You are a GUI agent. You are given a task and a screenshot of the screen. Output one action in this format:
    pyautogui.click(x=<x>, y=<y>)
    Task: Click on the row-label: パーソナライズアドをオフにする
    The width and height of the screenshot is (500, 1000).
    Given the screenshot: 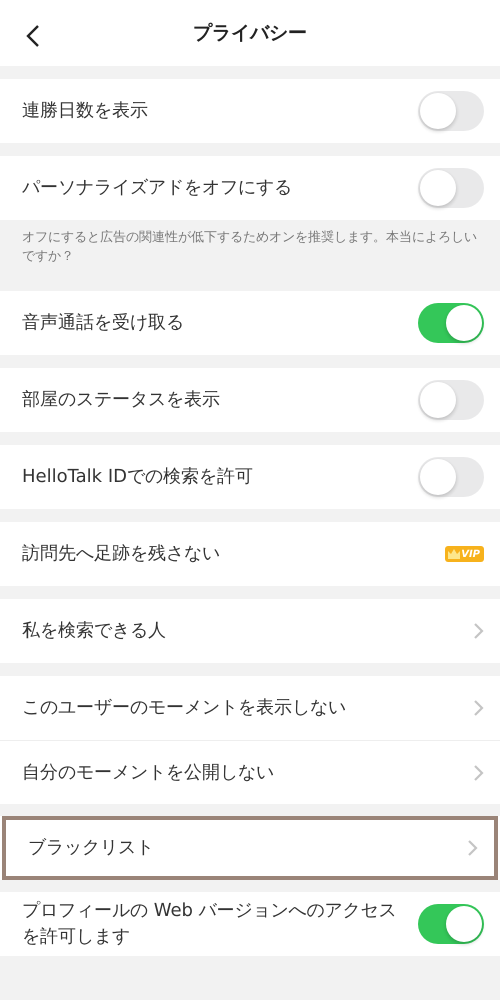 What is the action you would take?
    pyautogui.click(x=157, y=188)
    